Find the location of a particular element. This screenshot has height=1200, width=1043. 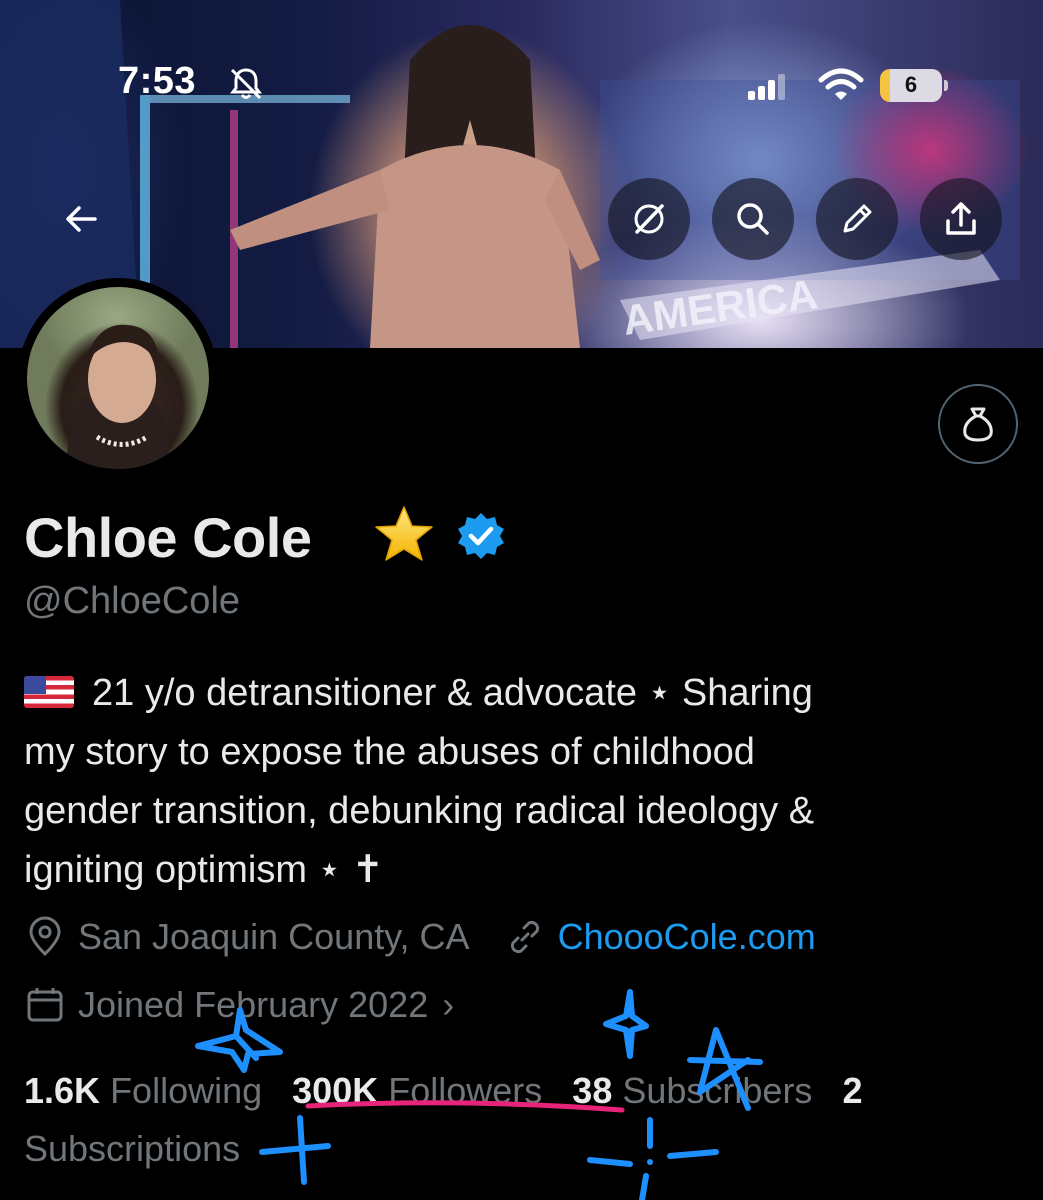

subscribers-stat: 38 Subscribers is located at coordinates (692, 1090).